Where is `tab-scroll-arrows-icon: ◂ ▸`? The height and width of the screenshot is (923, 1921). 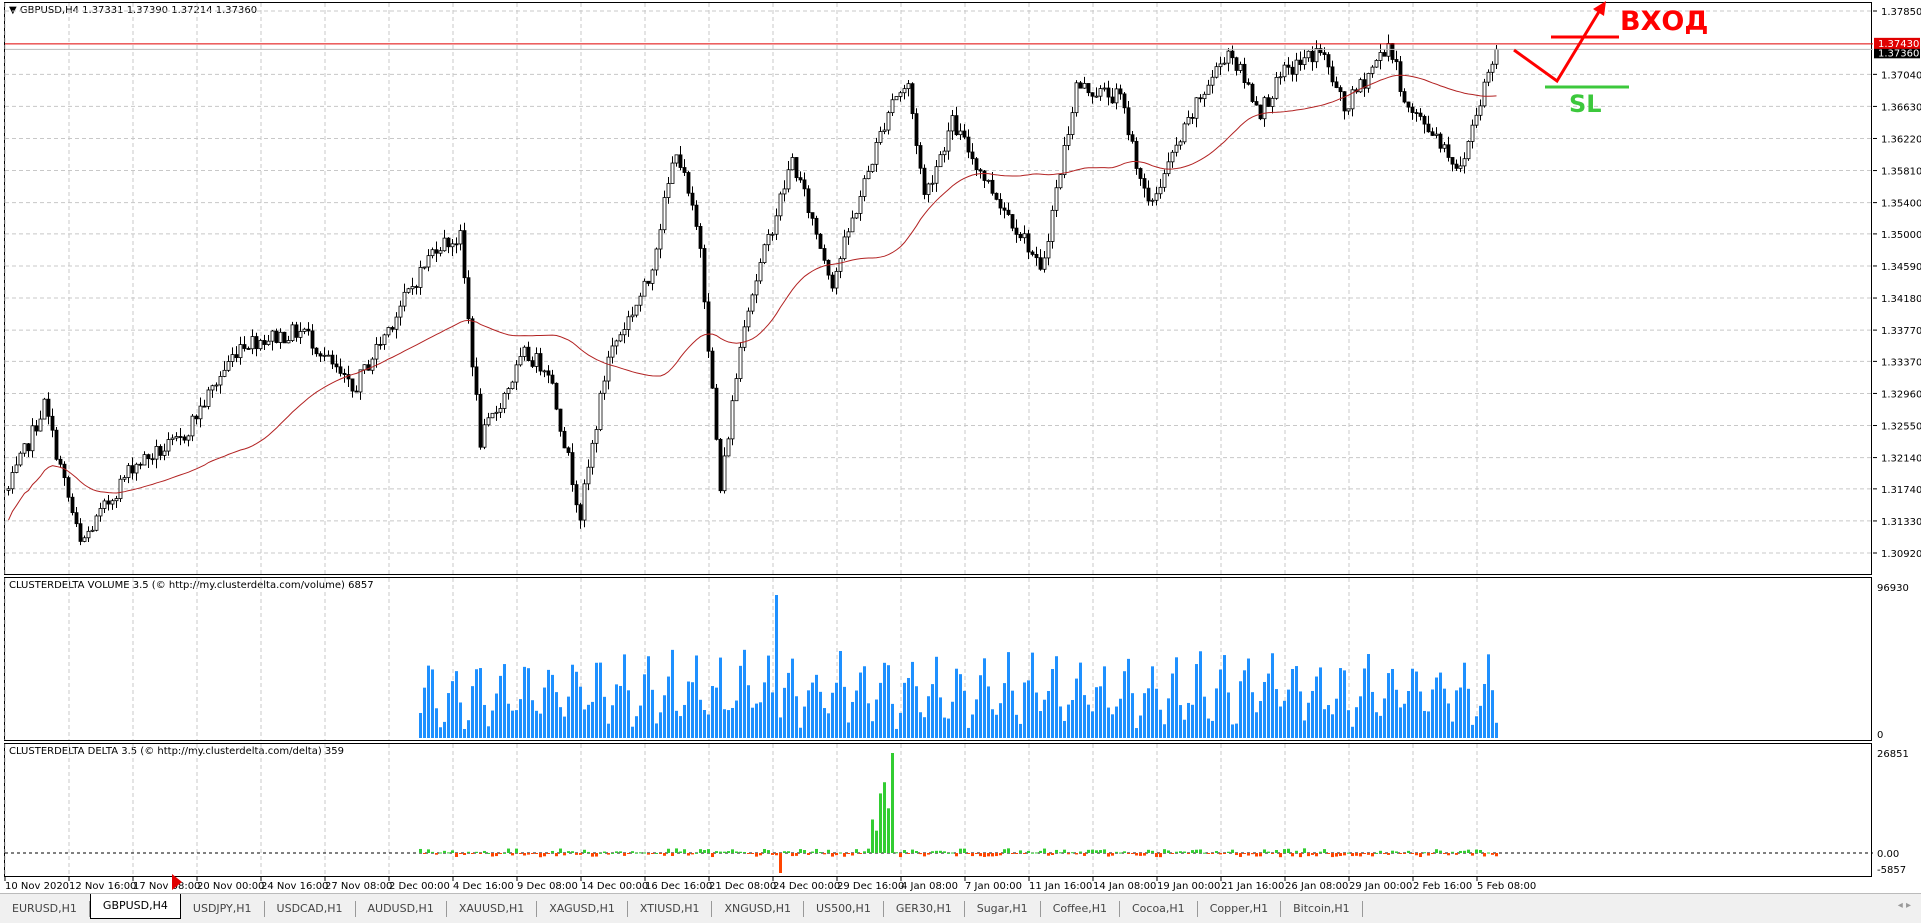
tab-scroll-arrows-icon: ◂ ▸ is located at coordinates (1904, 905).